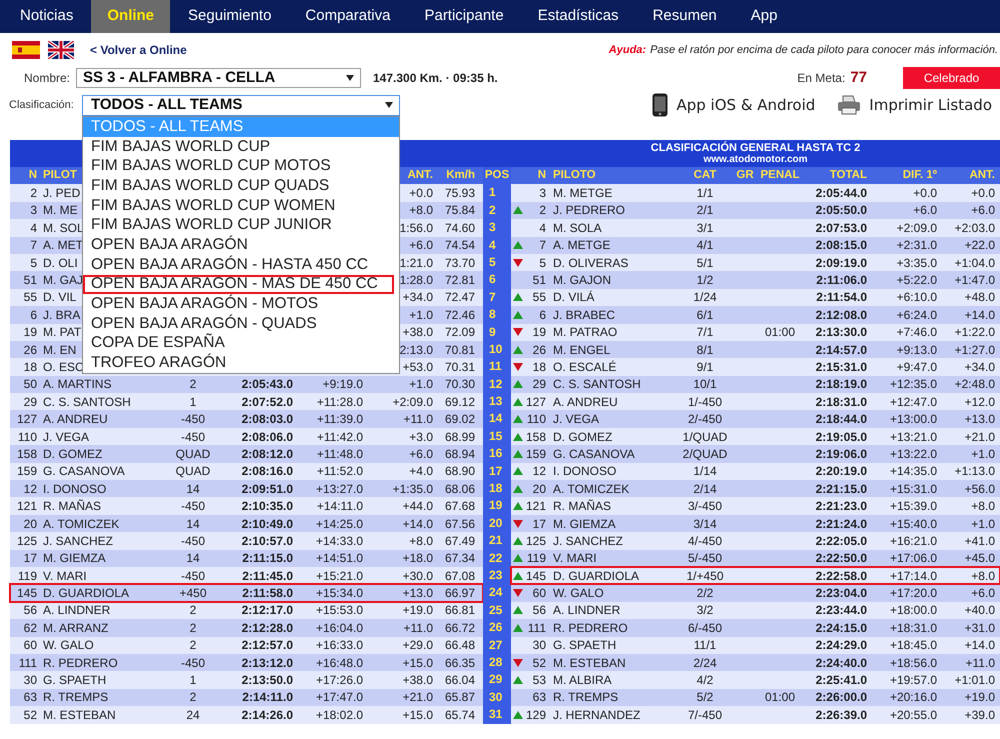 Image resolution: width=1000 pixels, height=739 pixels. I want to click on nav-tab: Noticias, so click(47, 16).